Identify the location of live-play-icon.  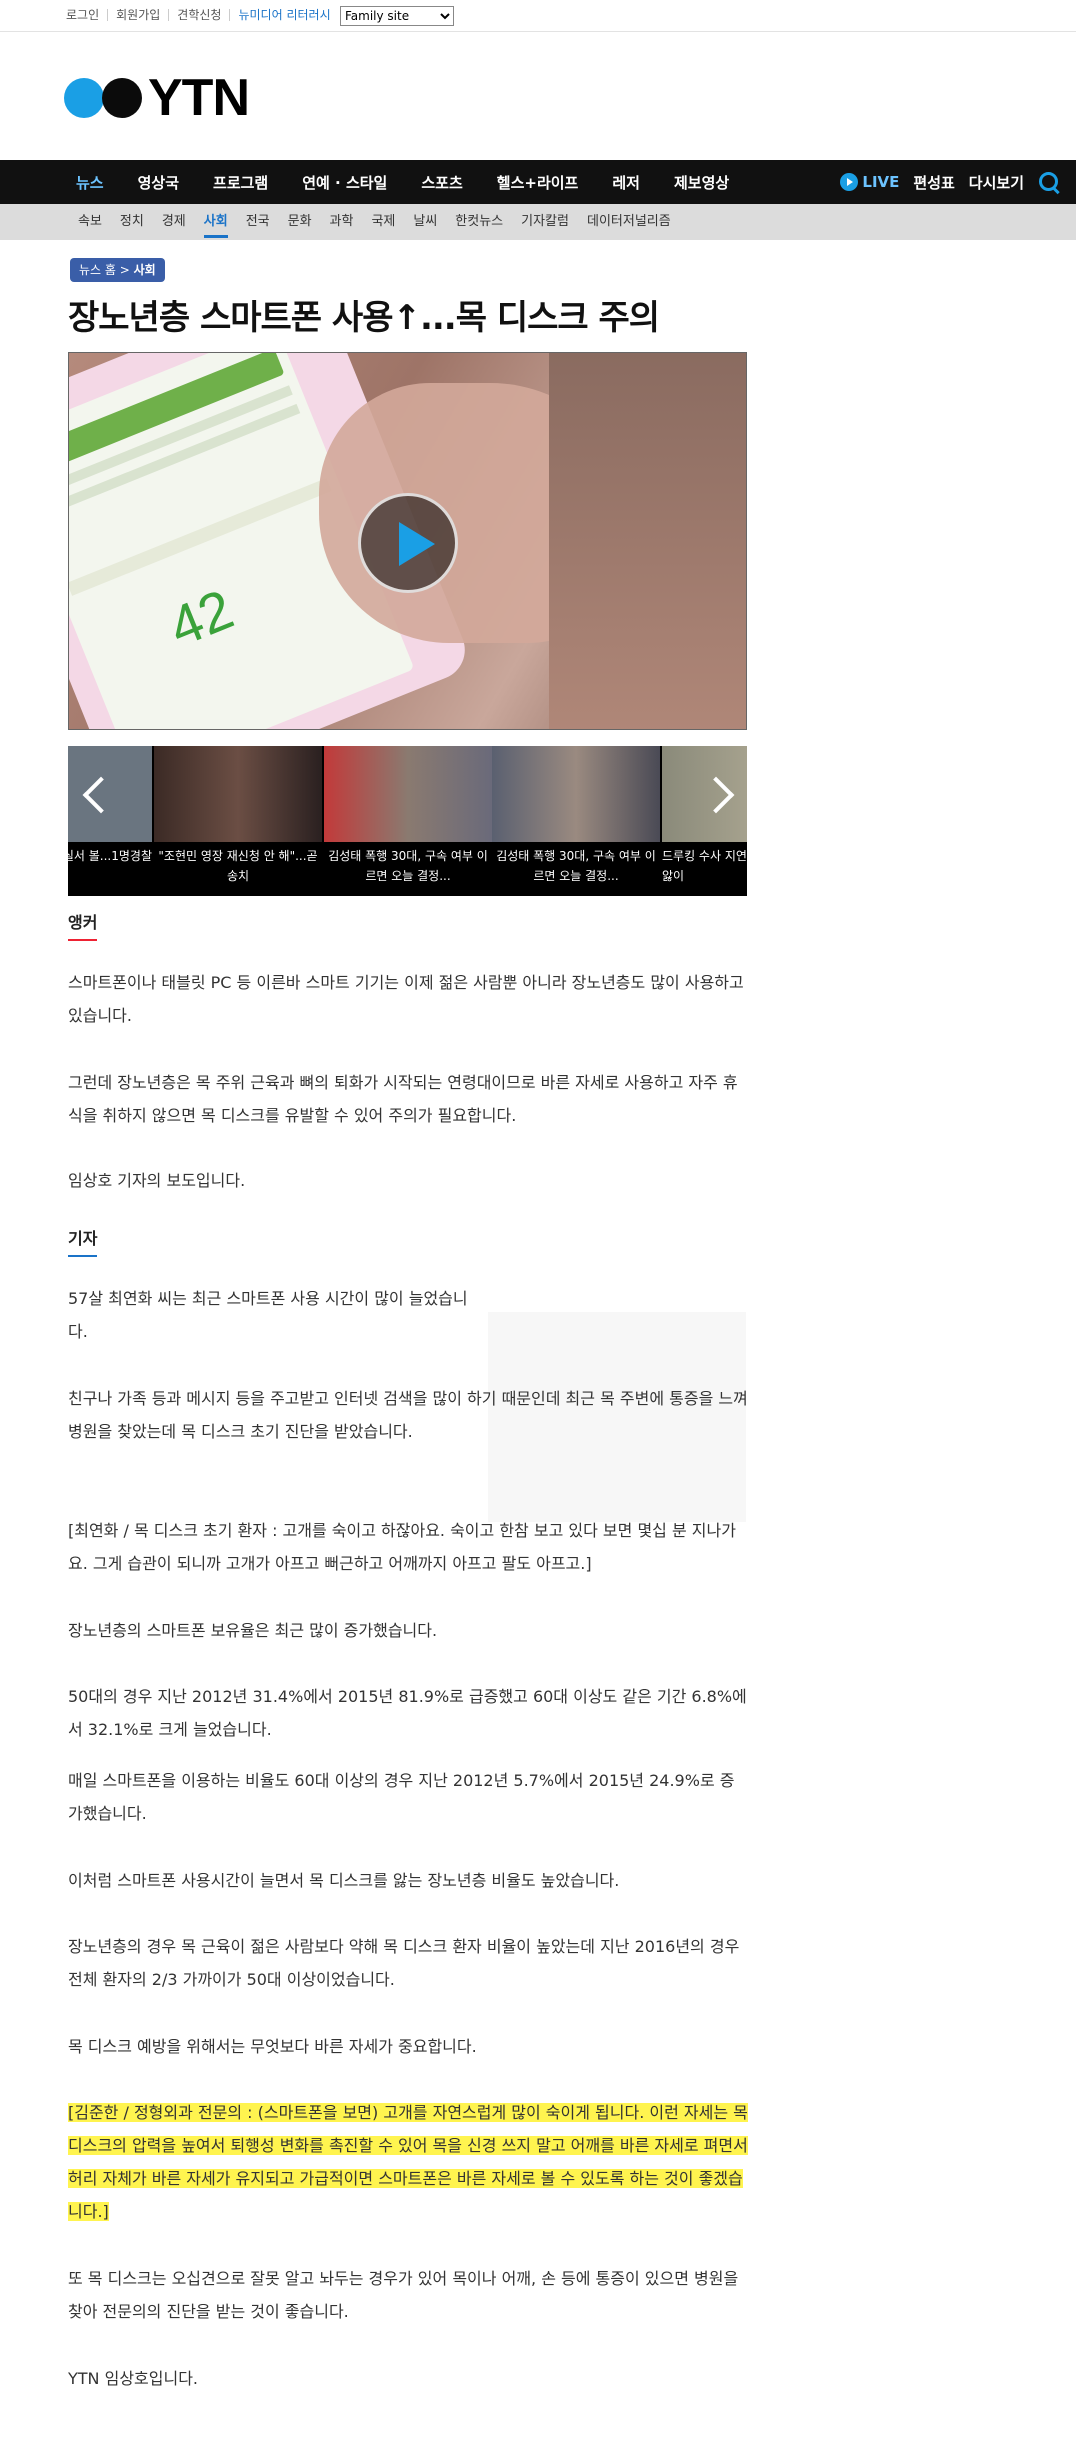
(849, 182).